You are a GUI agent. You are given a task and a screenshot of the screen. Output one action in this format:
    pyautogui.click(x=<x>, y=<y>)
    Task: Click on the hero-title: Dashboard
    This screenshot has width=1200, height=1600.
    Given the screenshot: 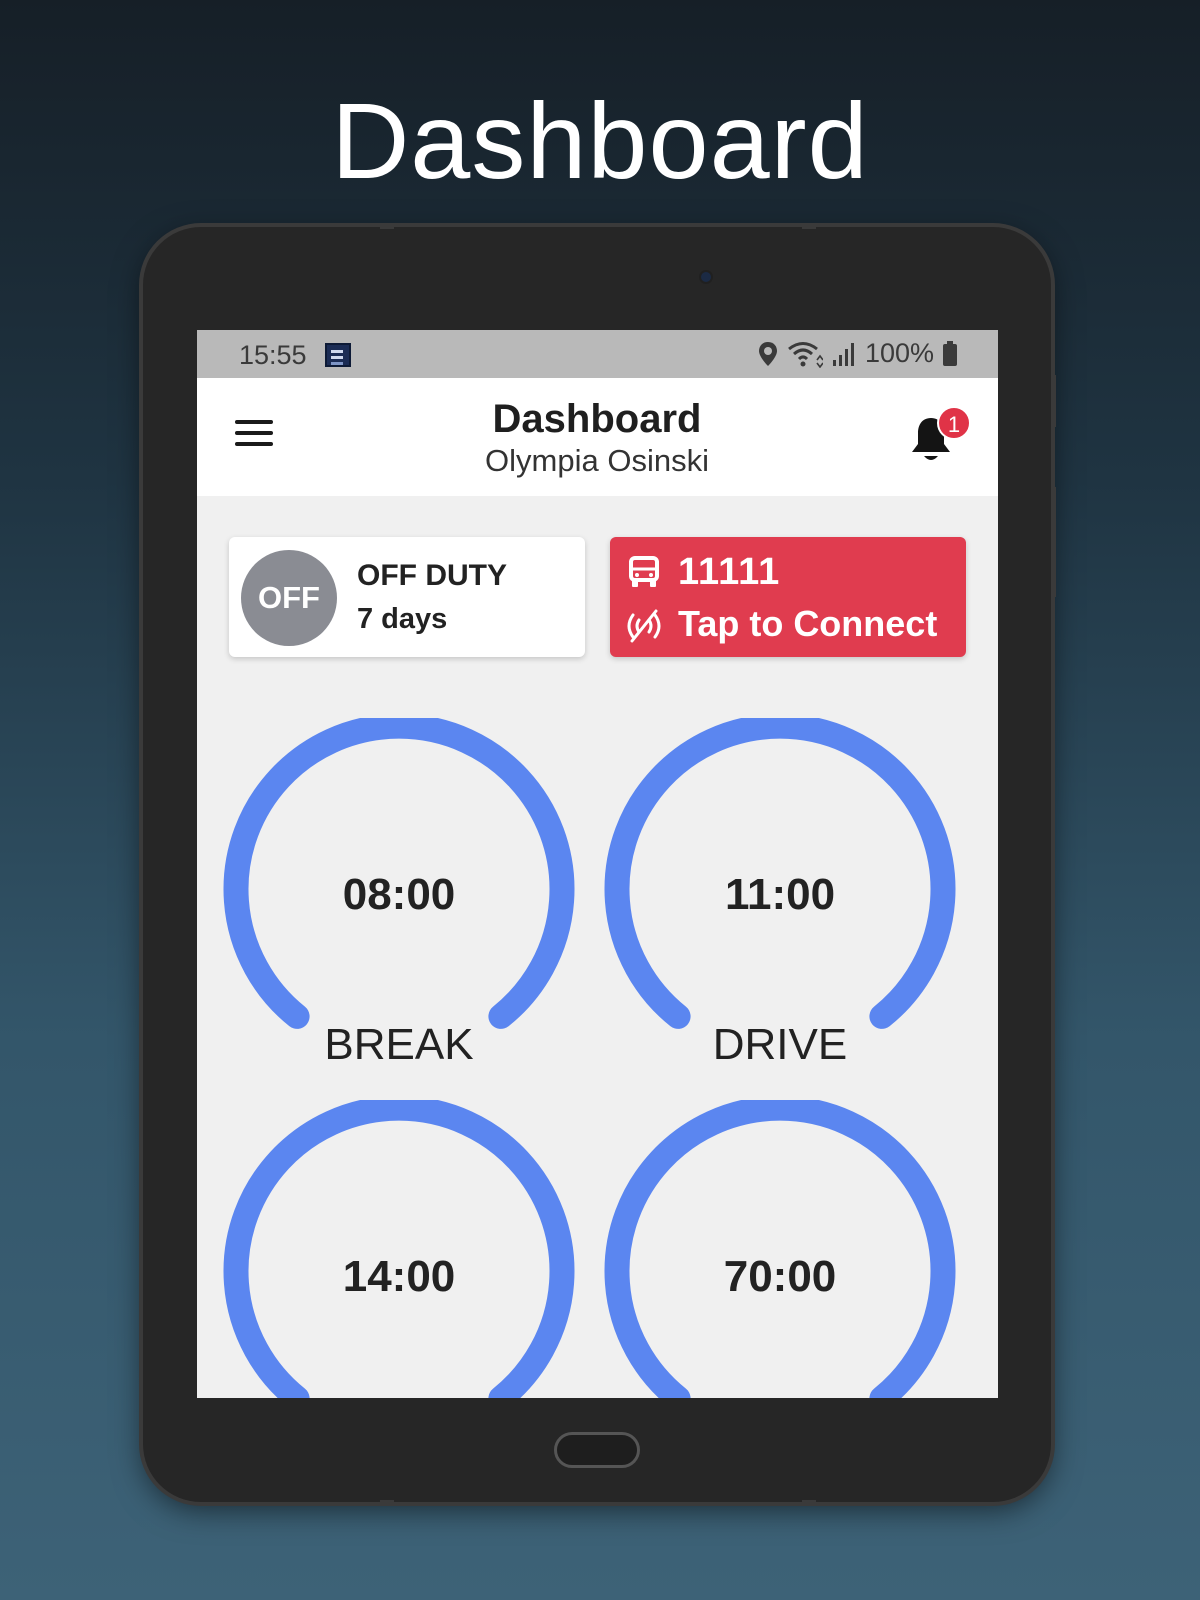 What is the action you would take?
    pyautogui.click(x=600, y=140)
    